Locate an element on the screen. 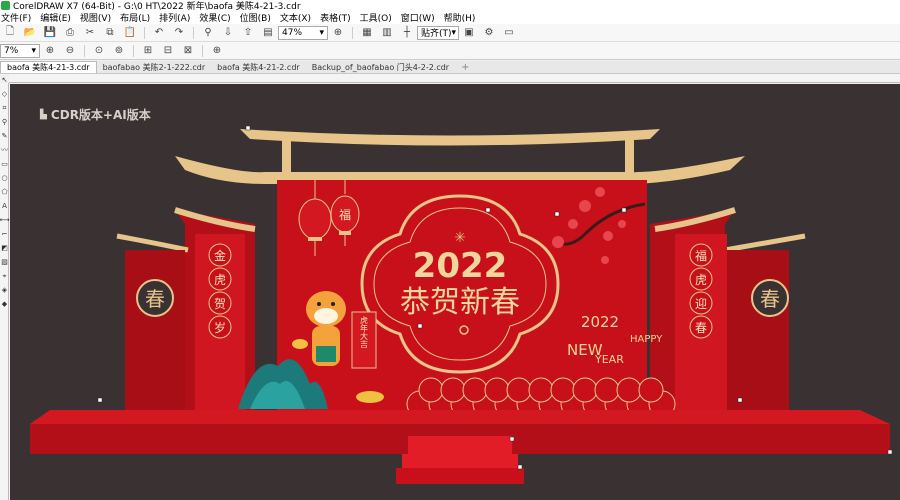 The width and height of the screenshot is (900, 500). ellipse-tool-icon: ○ is located at coordinates (4, 178).